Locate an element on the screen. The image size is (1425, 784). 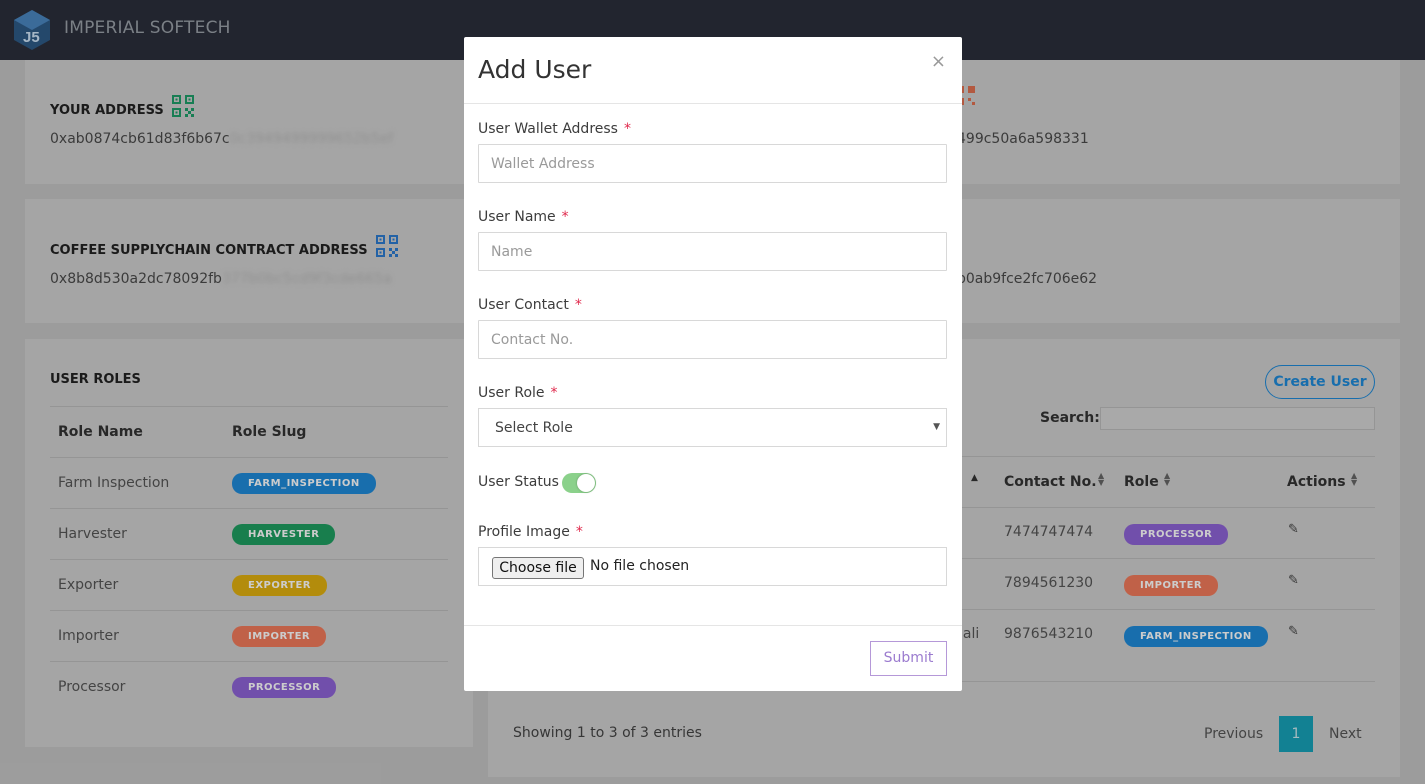
user-role-label: User Role * is located at coordinates (518, 393).